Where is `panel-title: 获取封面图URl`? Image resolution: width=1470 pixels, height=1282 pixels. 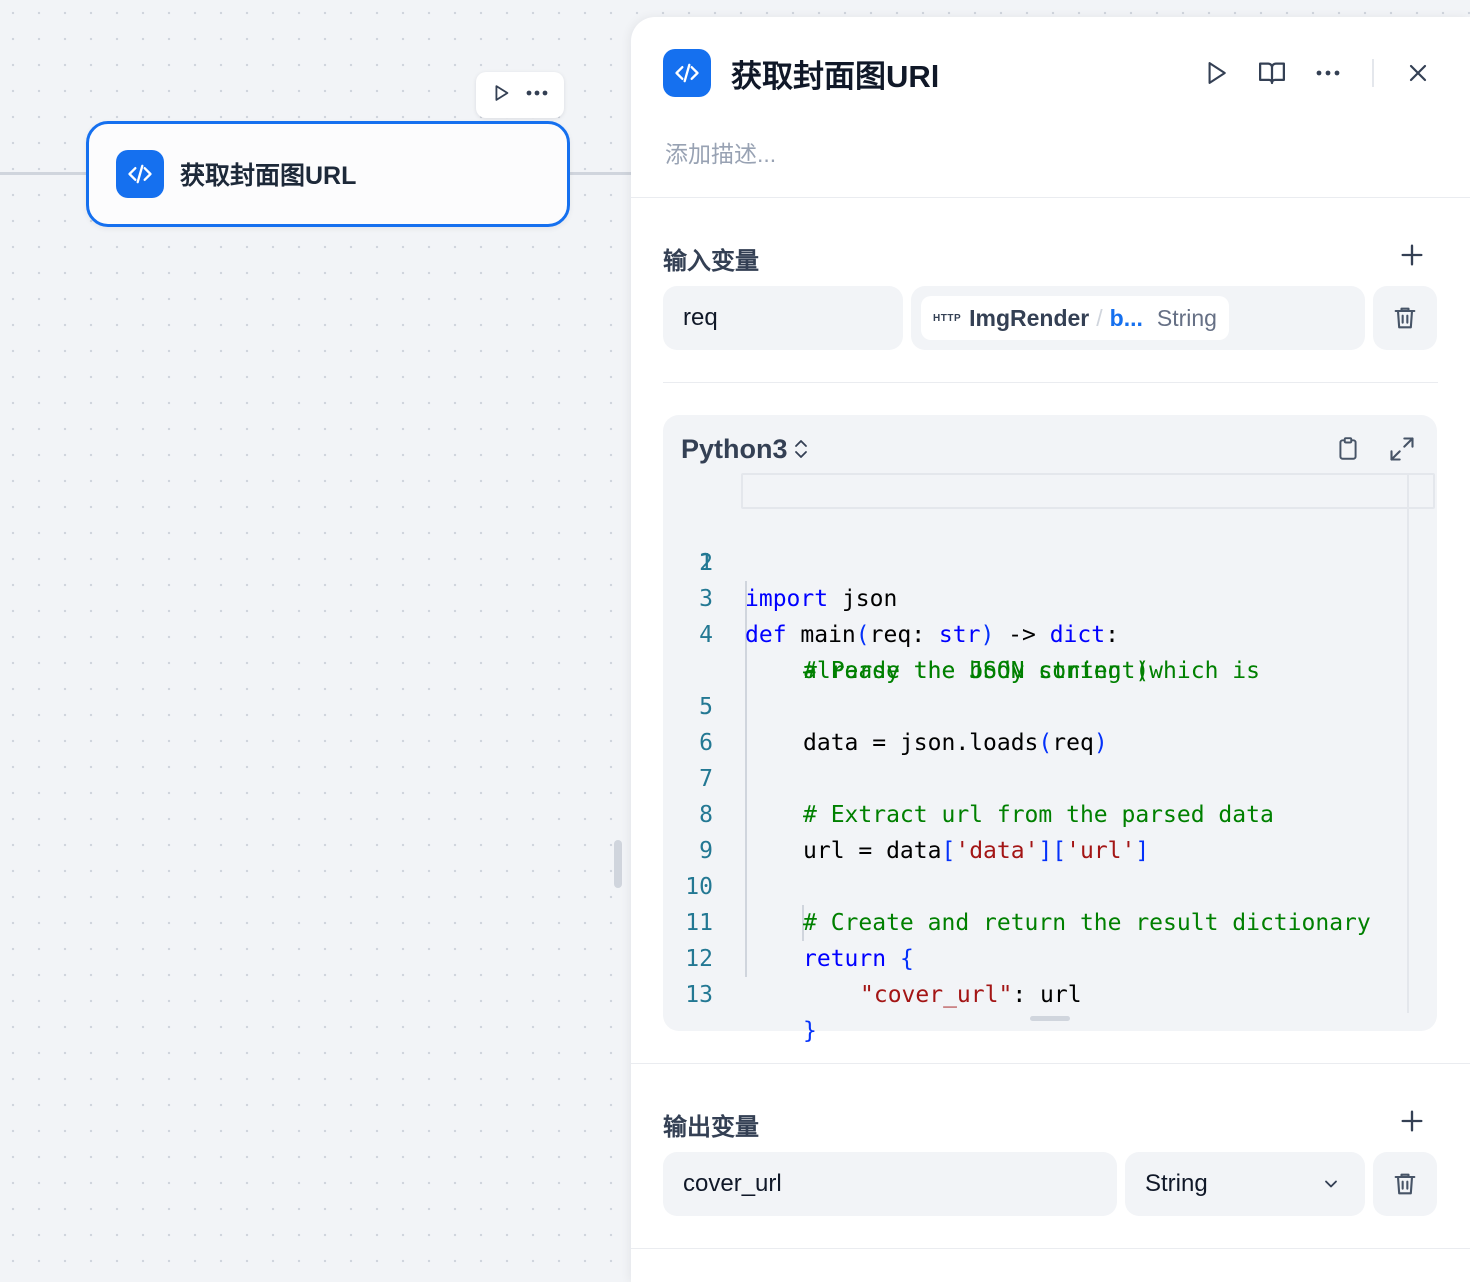
panel-title: 获取封面图URl is located at coordinates (955, 73).